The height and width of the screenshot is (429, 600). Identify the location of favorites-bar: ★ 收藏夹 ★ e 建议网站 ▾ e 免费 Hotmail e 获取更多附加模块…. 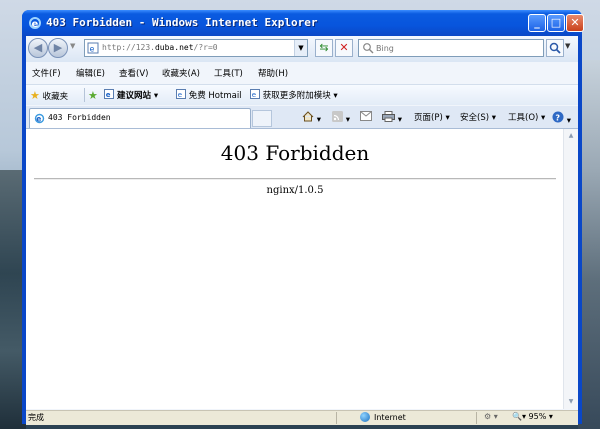
(302, 94).